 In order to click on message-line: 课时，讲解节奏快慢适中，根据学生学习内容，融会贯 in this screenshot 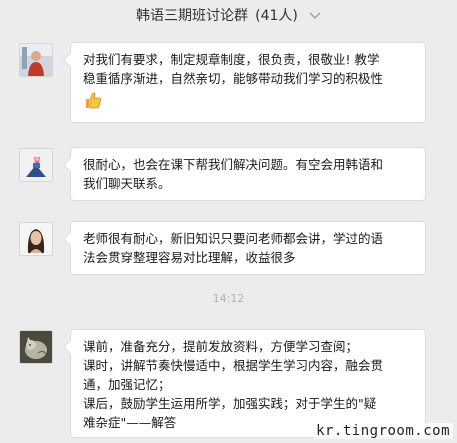, I will do `click(233, 365)`.